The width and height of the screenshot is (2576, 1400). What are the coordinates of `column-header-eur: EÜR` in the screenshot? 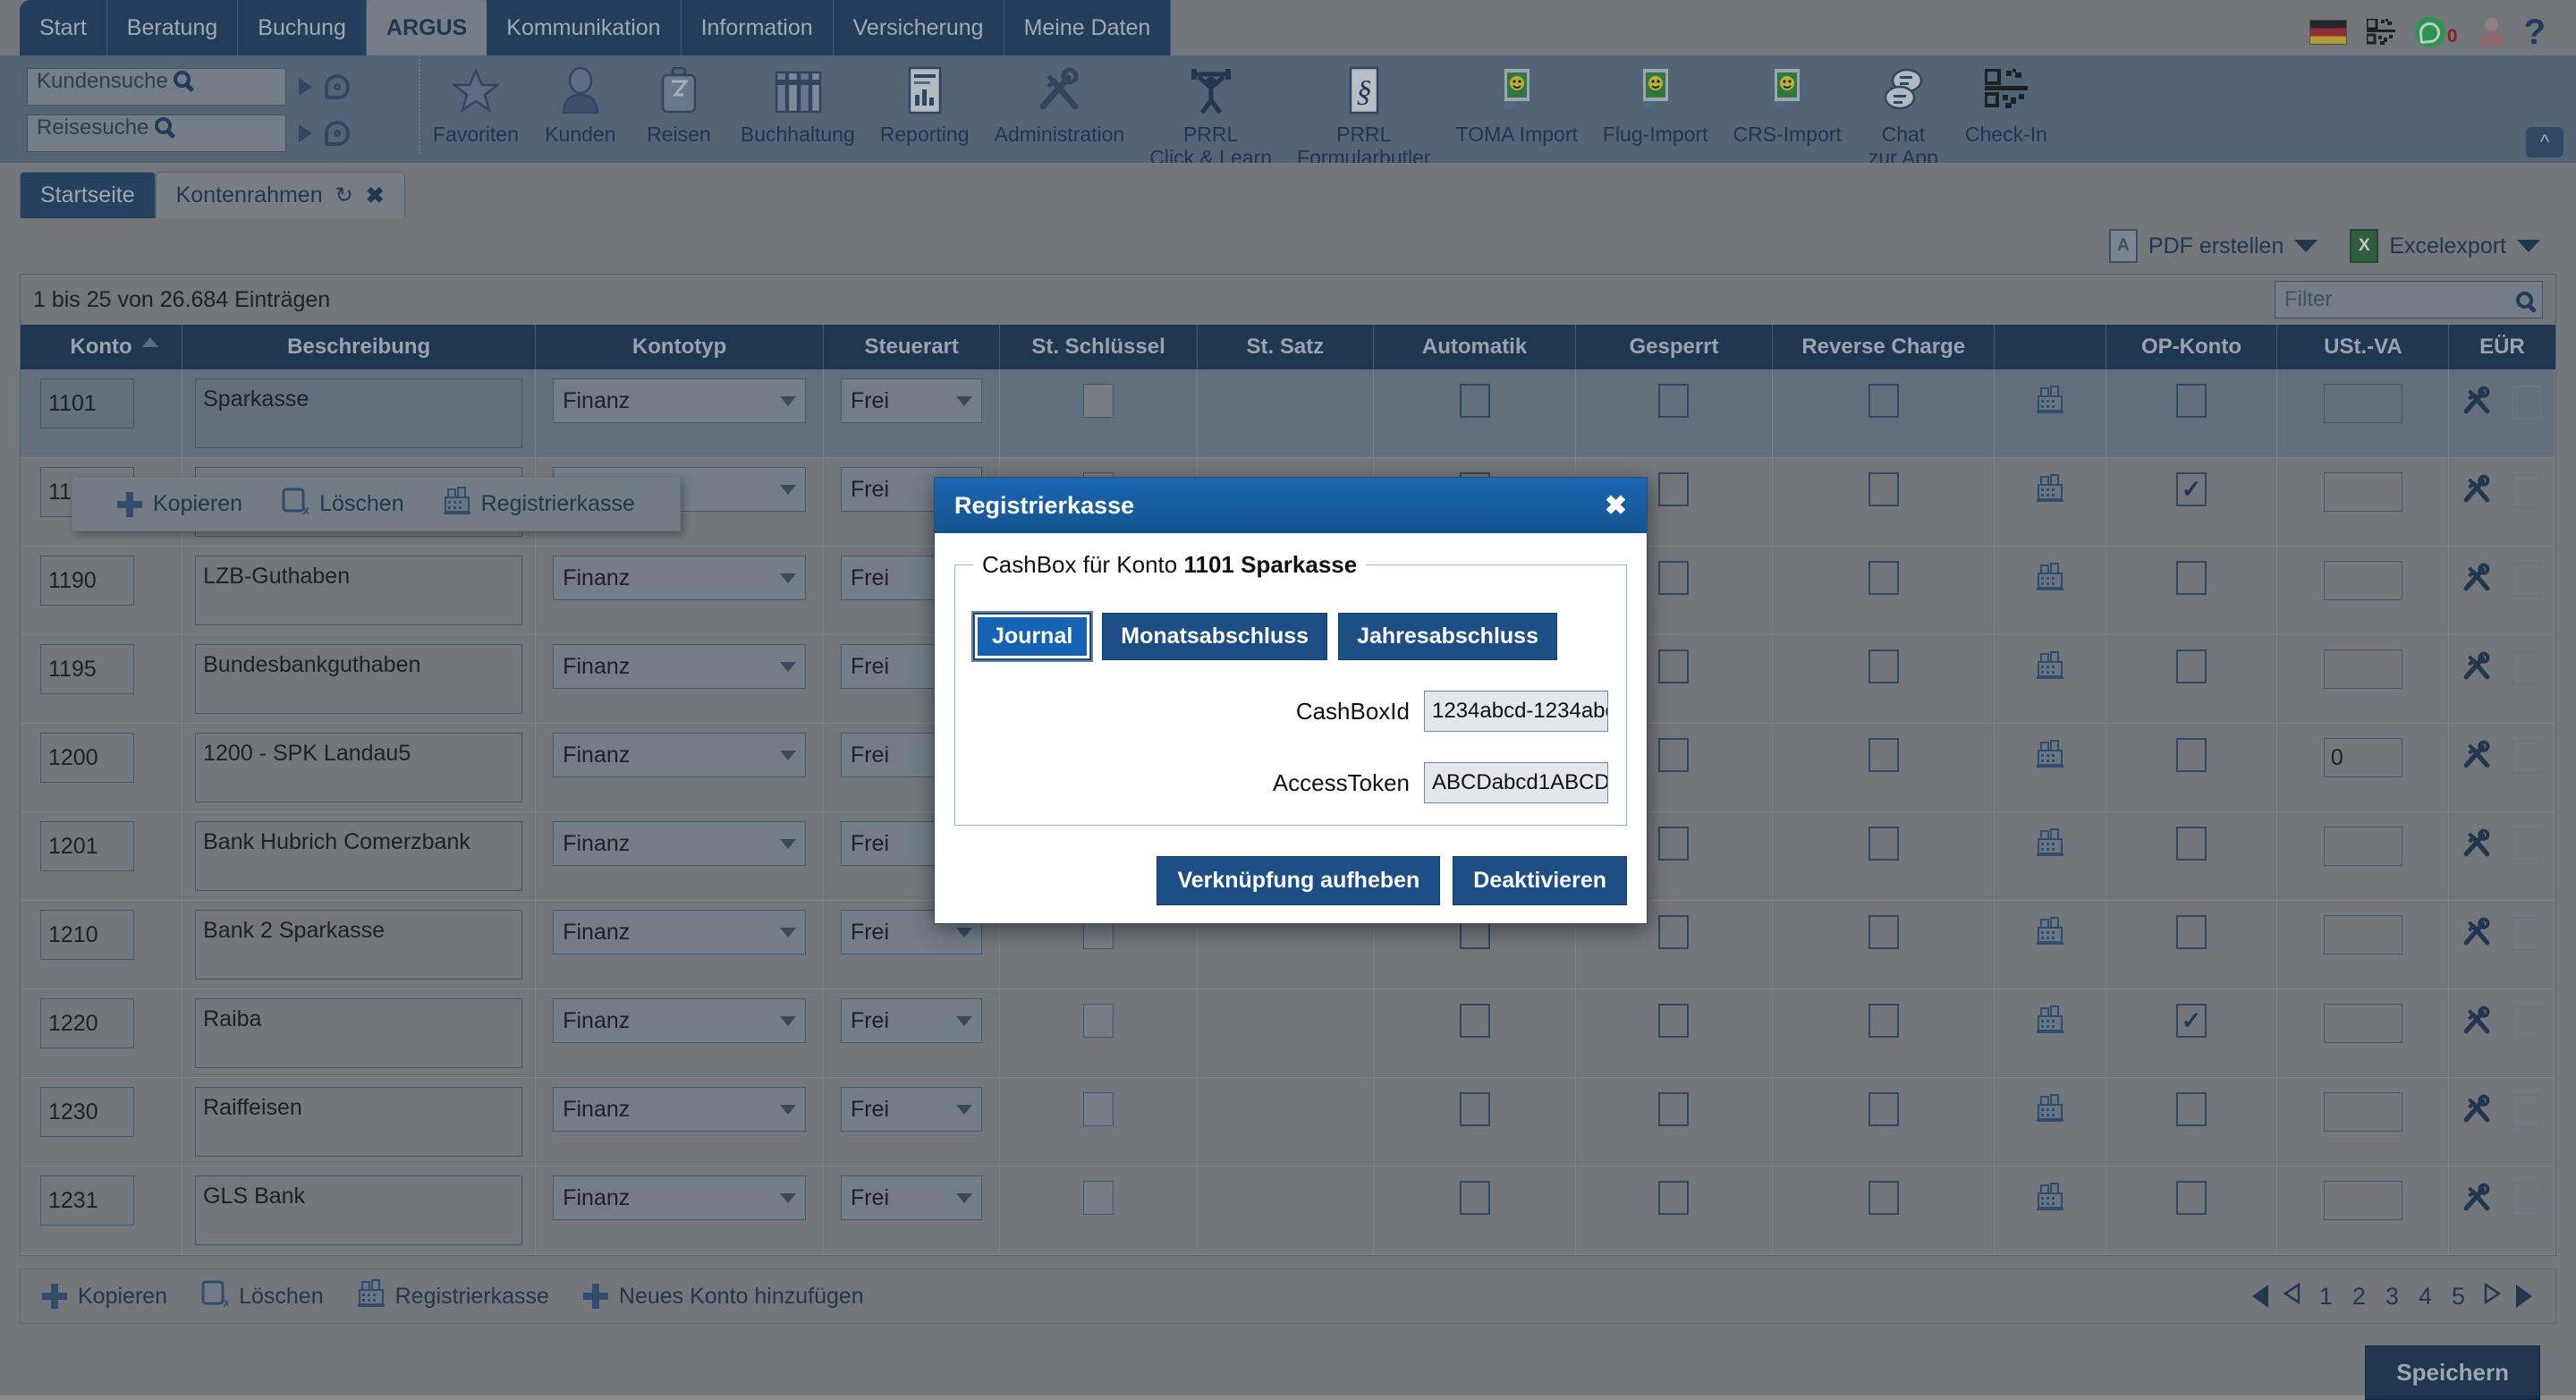 It's located at (2502, 347).